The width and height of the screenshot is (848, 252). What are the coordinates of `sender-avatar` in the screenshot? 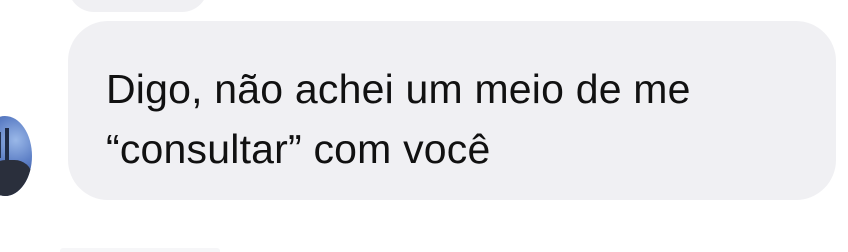 It's located at (16, 156).